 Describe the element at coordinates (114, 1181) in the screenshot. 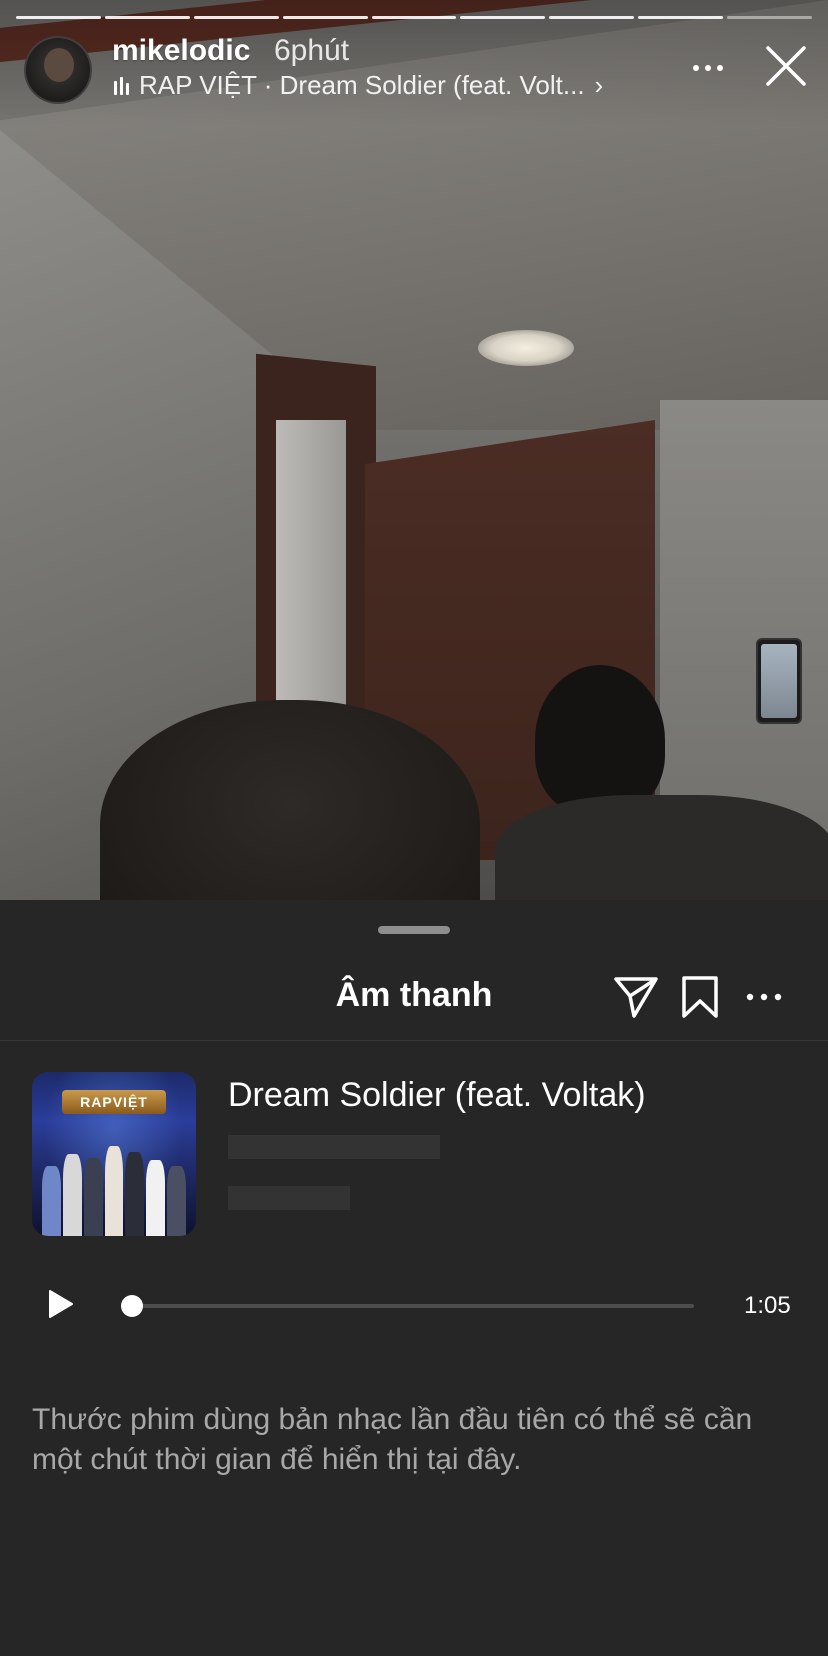

I see `album-crew` at that location.